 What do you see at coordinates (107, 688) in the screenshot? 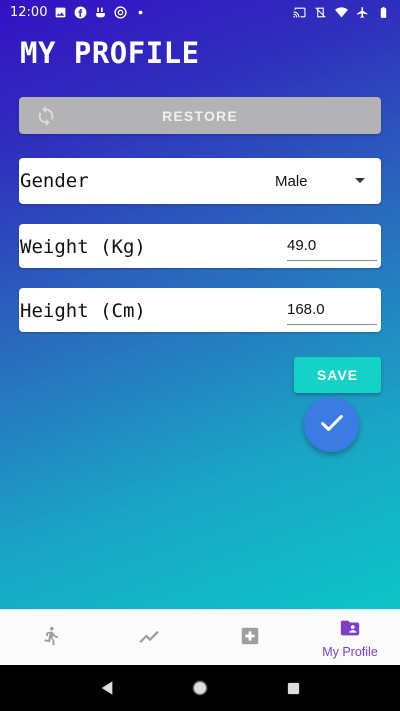
I see `back-icon` at bounding box center [107, 688].